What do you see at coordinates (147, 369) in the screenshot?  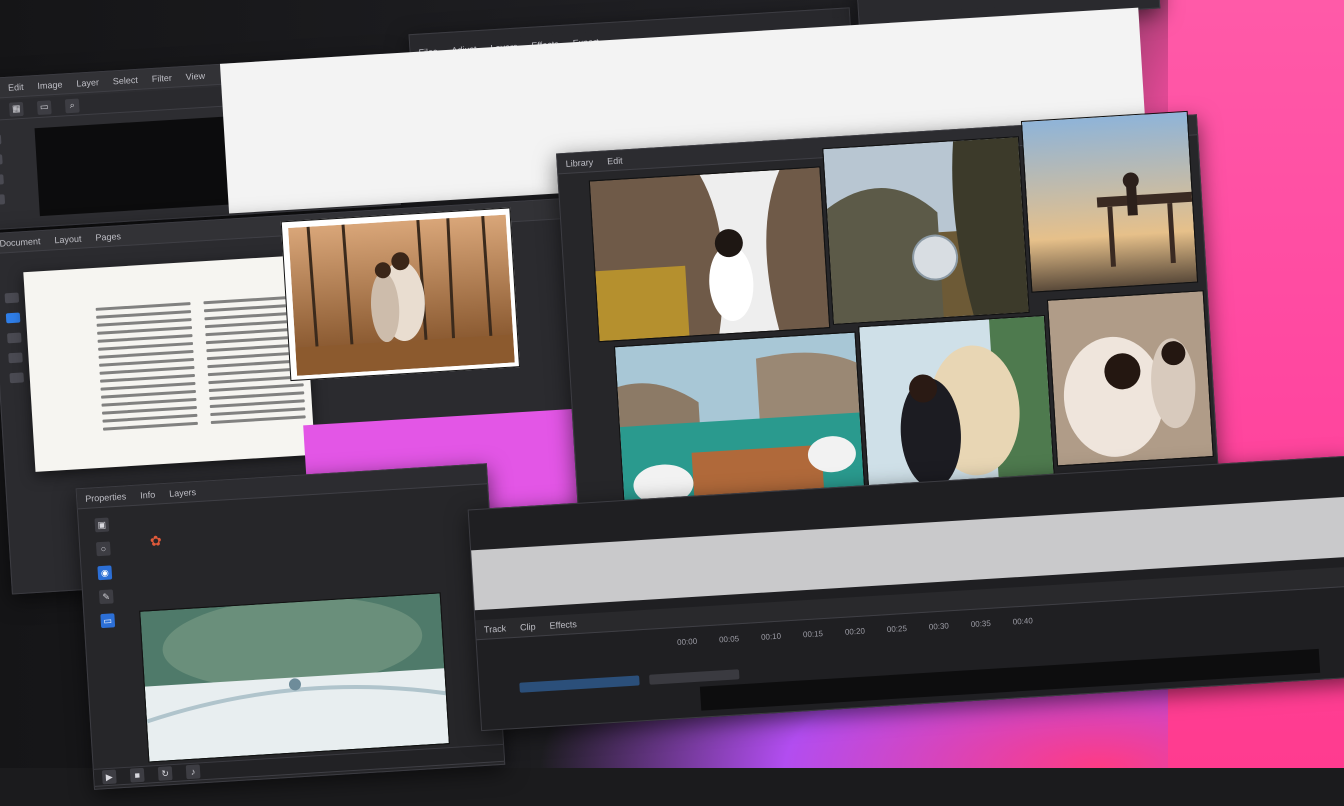 I see `text-column-left` at bounding box center [147, 369].